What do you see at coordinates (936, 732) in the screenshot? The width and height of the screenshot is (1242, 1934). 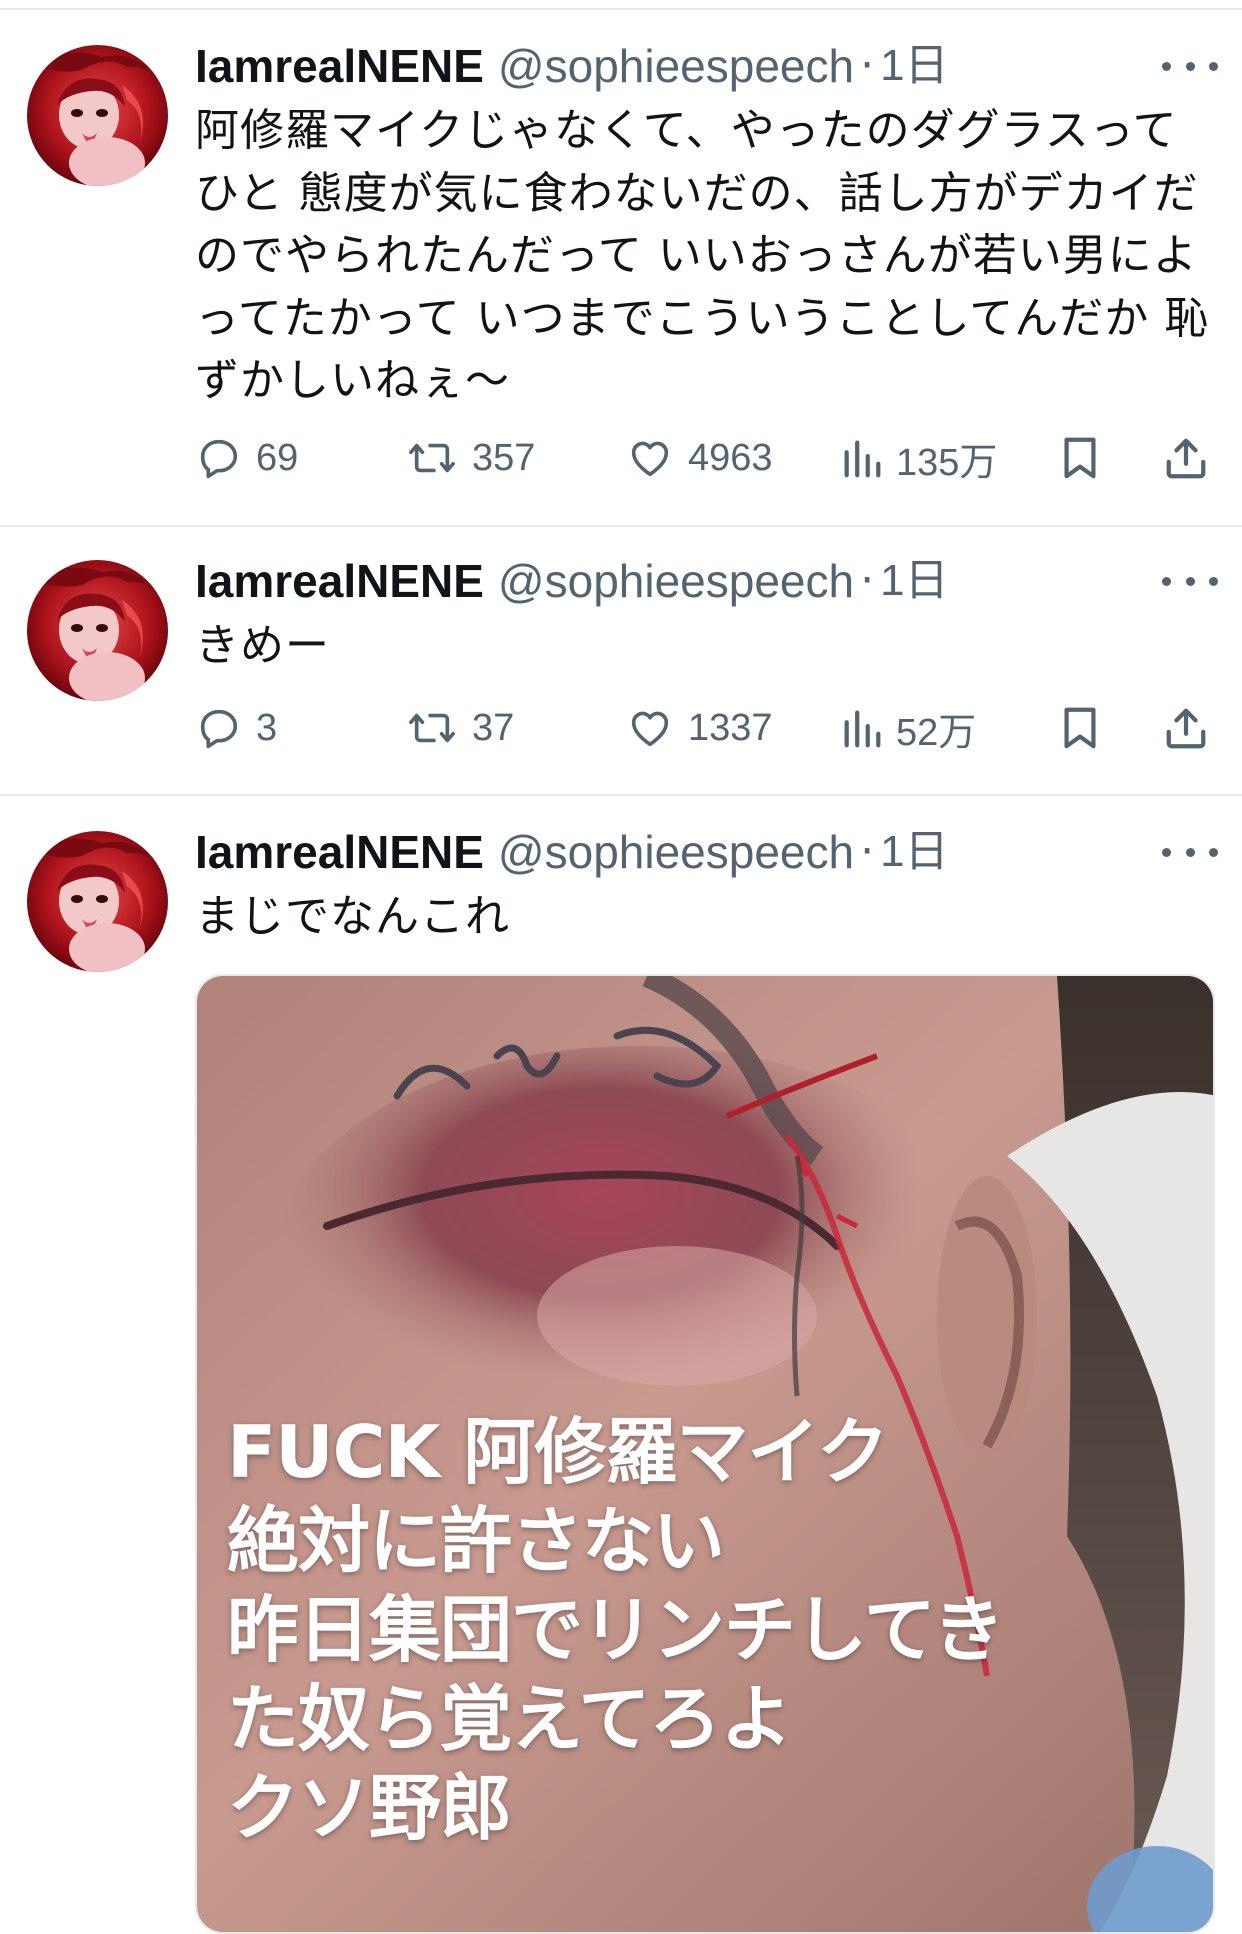 I see `views-count: 52万` at bounding box center [936, 732].